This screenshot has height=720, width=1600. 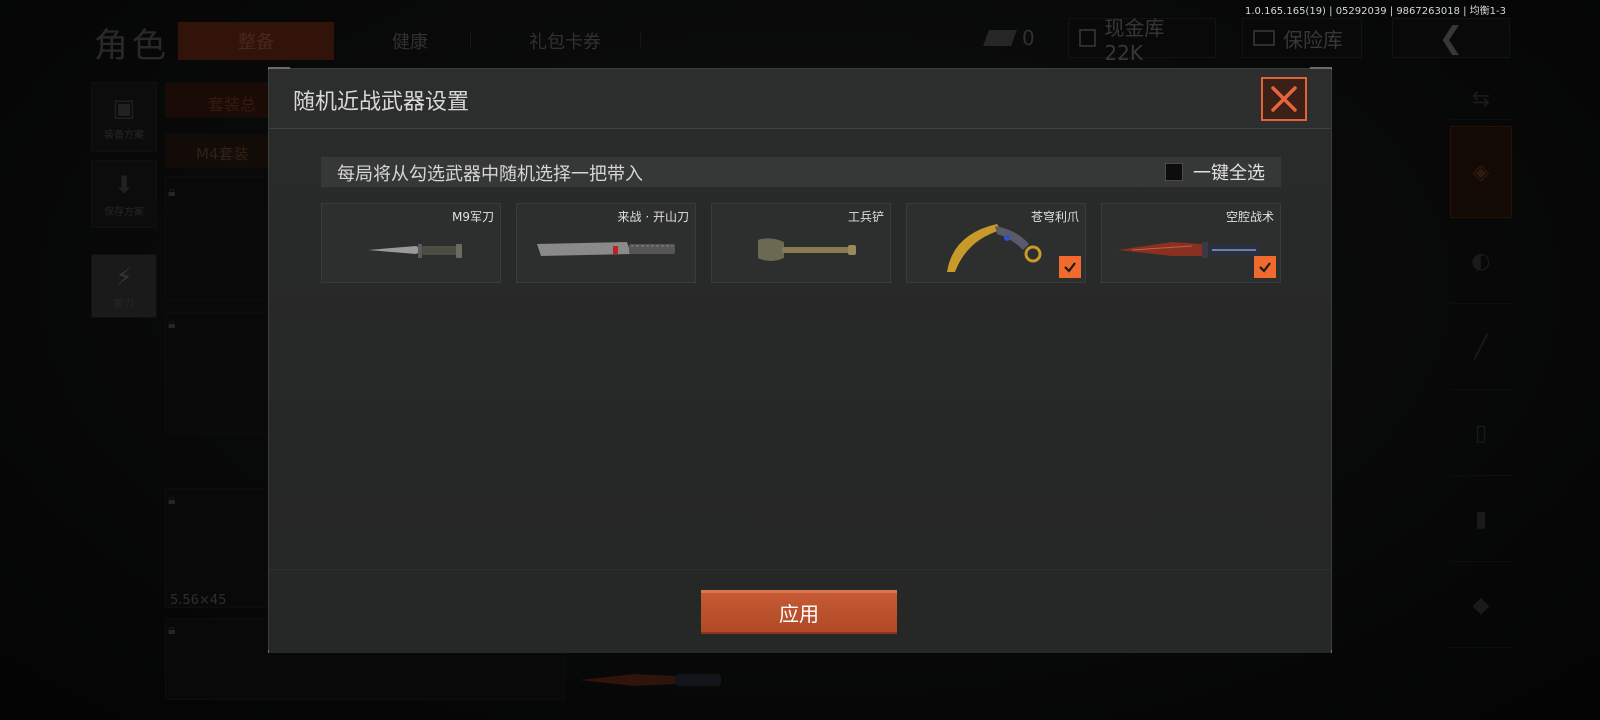 What do you see at coordinates (124, 135) in the screenshot?
I see `side-button-label: 装备方案` at bounding box center [124, 135].